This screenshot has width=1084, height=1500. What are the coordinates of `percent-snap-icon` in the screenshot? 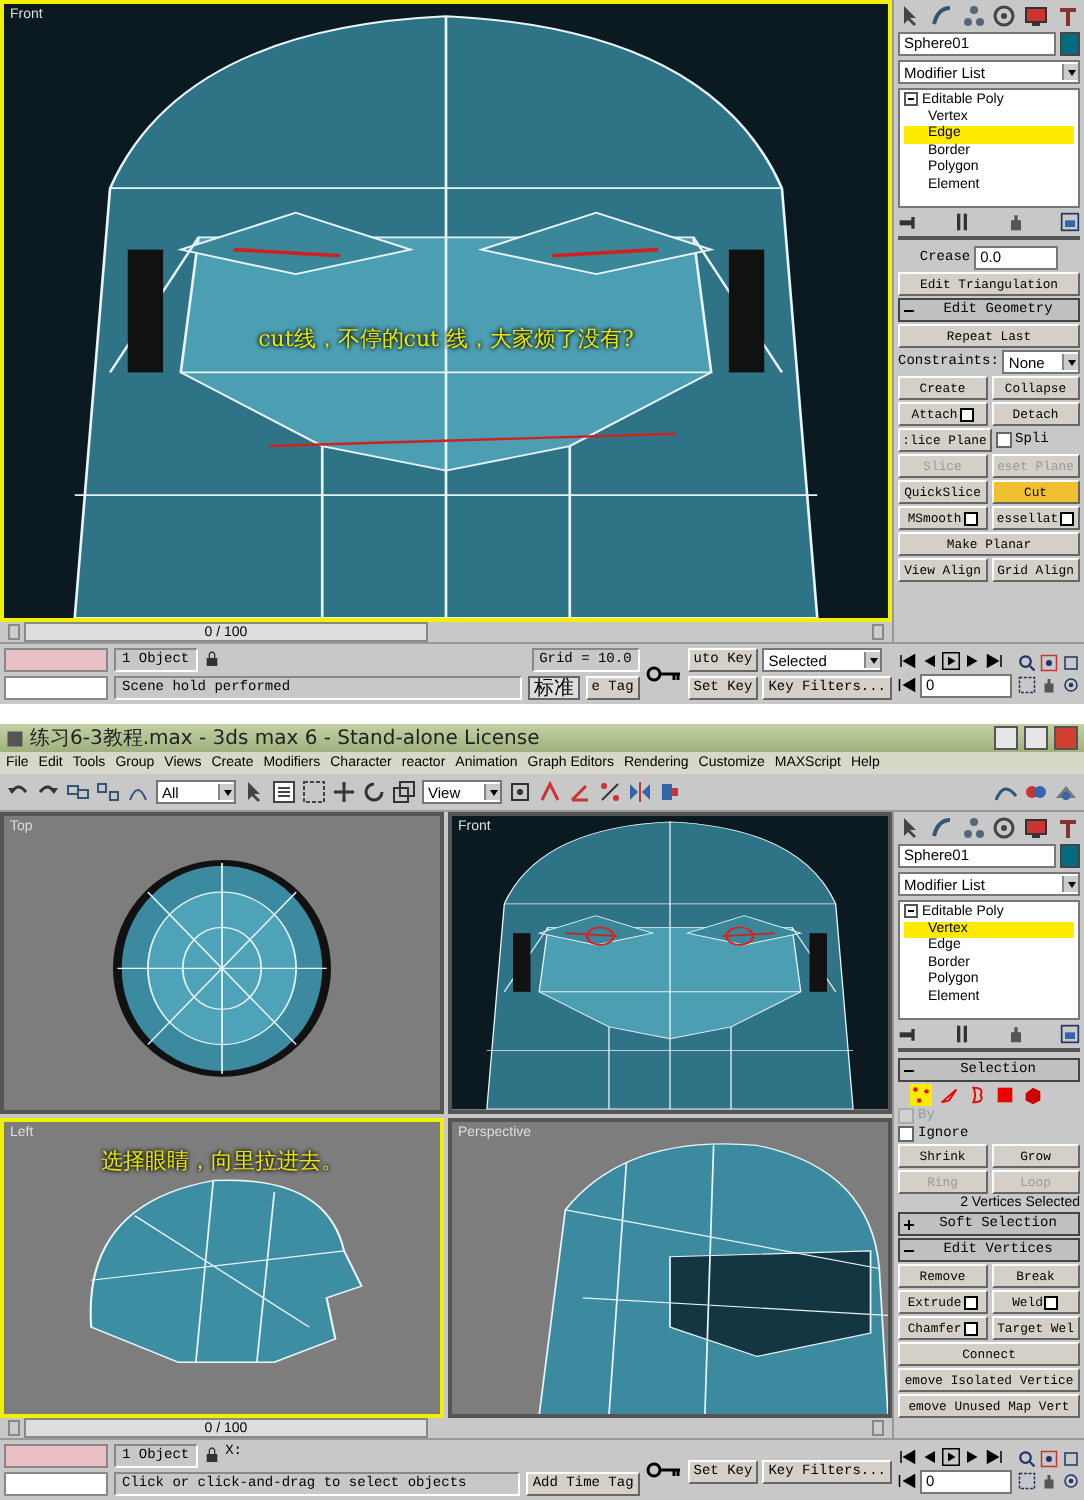 It's located at (610, 792).